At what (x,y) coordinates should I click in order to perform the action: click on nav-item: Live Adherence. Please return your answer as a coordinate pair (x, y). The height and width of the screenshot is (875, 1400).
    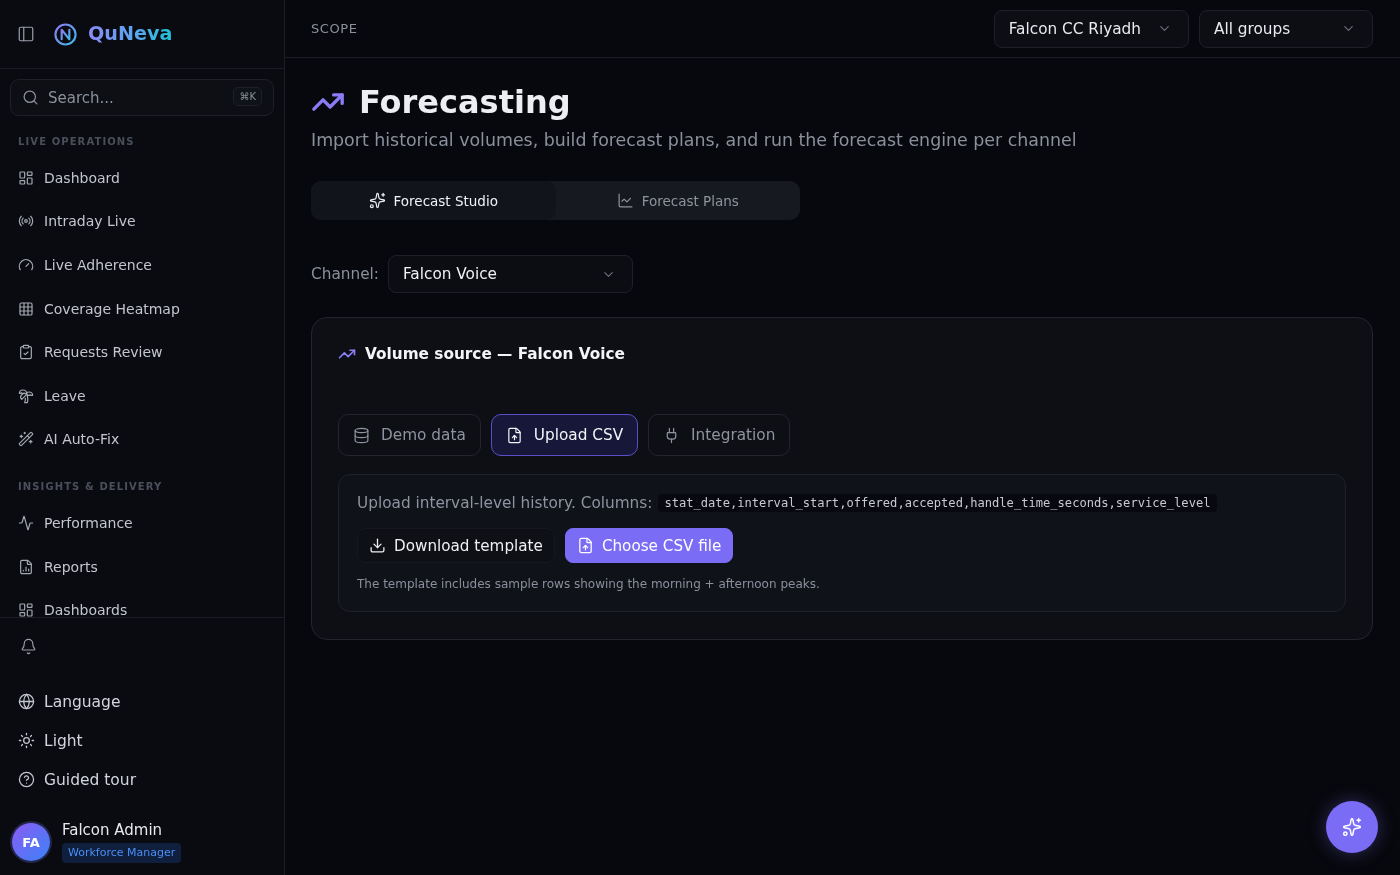
    Looking at the image, I should click on (142, 265).